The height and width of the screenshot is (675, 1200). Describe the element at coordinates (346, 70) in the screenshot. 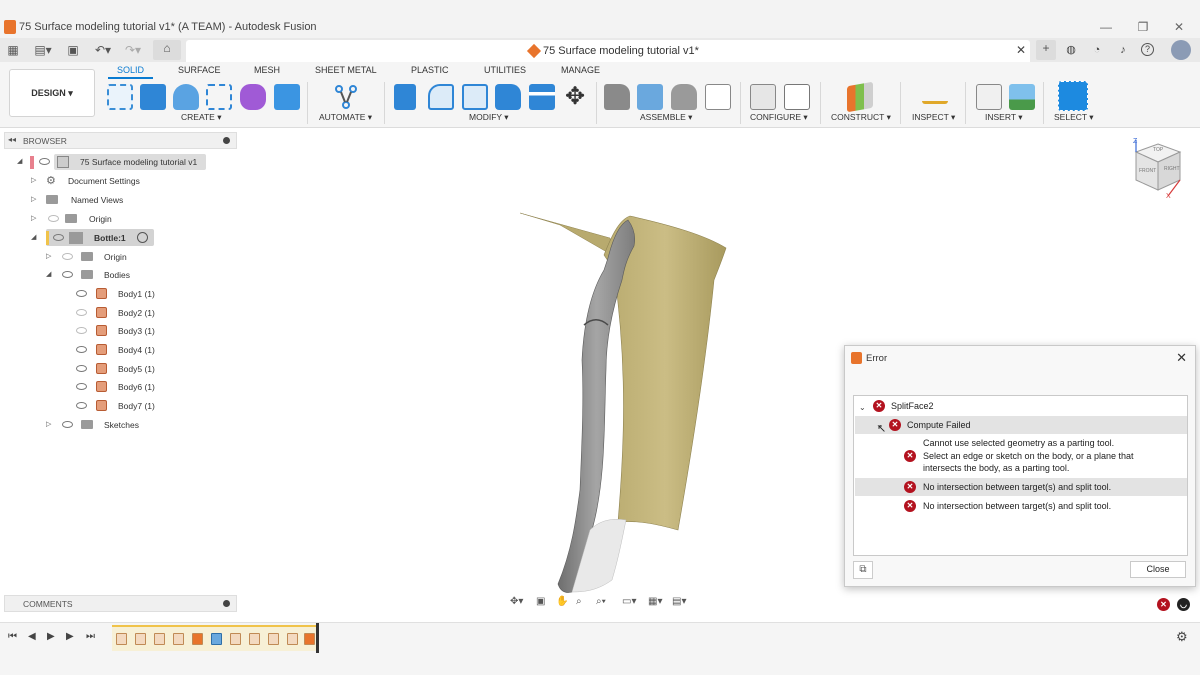

I see `tab-sheet-metal: SHEET METAL` at that location.